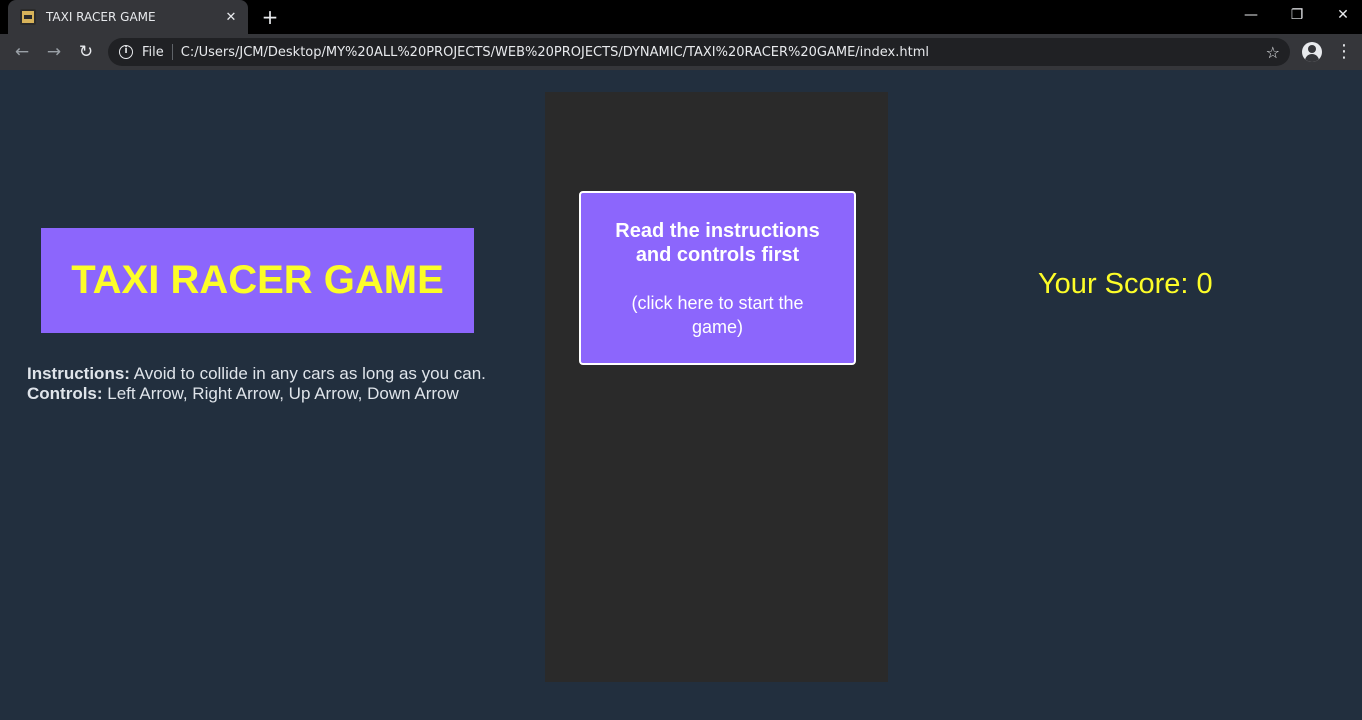  Describe the element at coordinates (54, 52) in the screenshot. I see `forward-arrow-icon: →` at that location.